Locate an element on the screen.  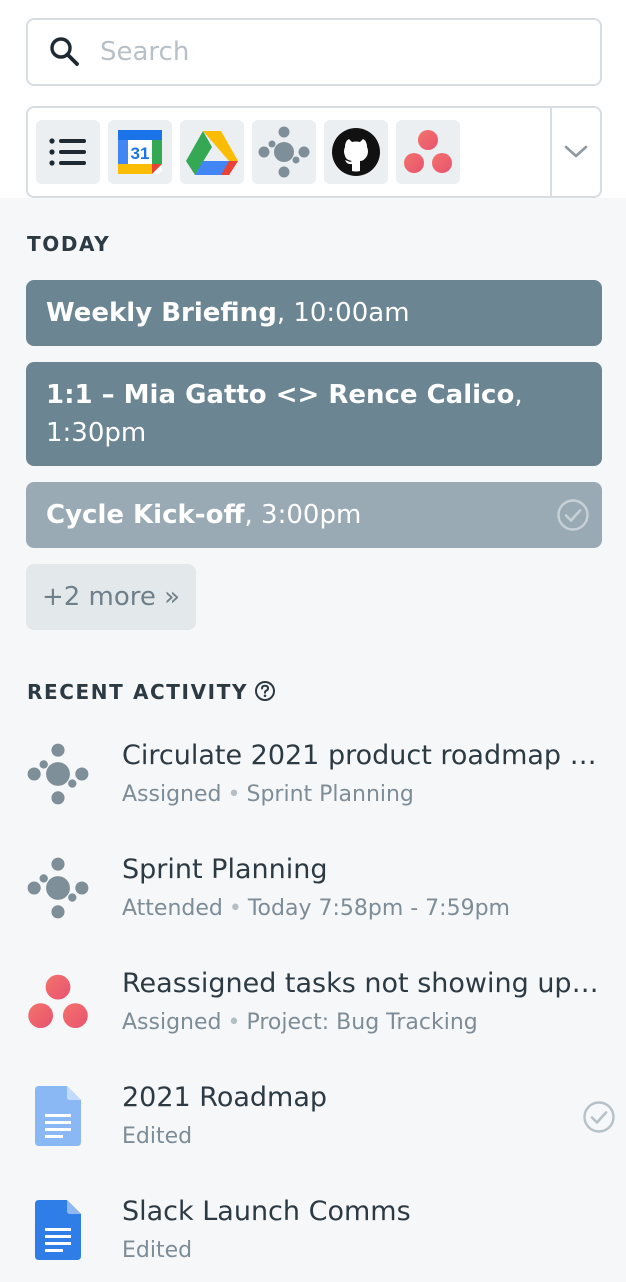
app-filter-all is located at coordinates (68, 152).